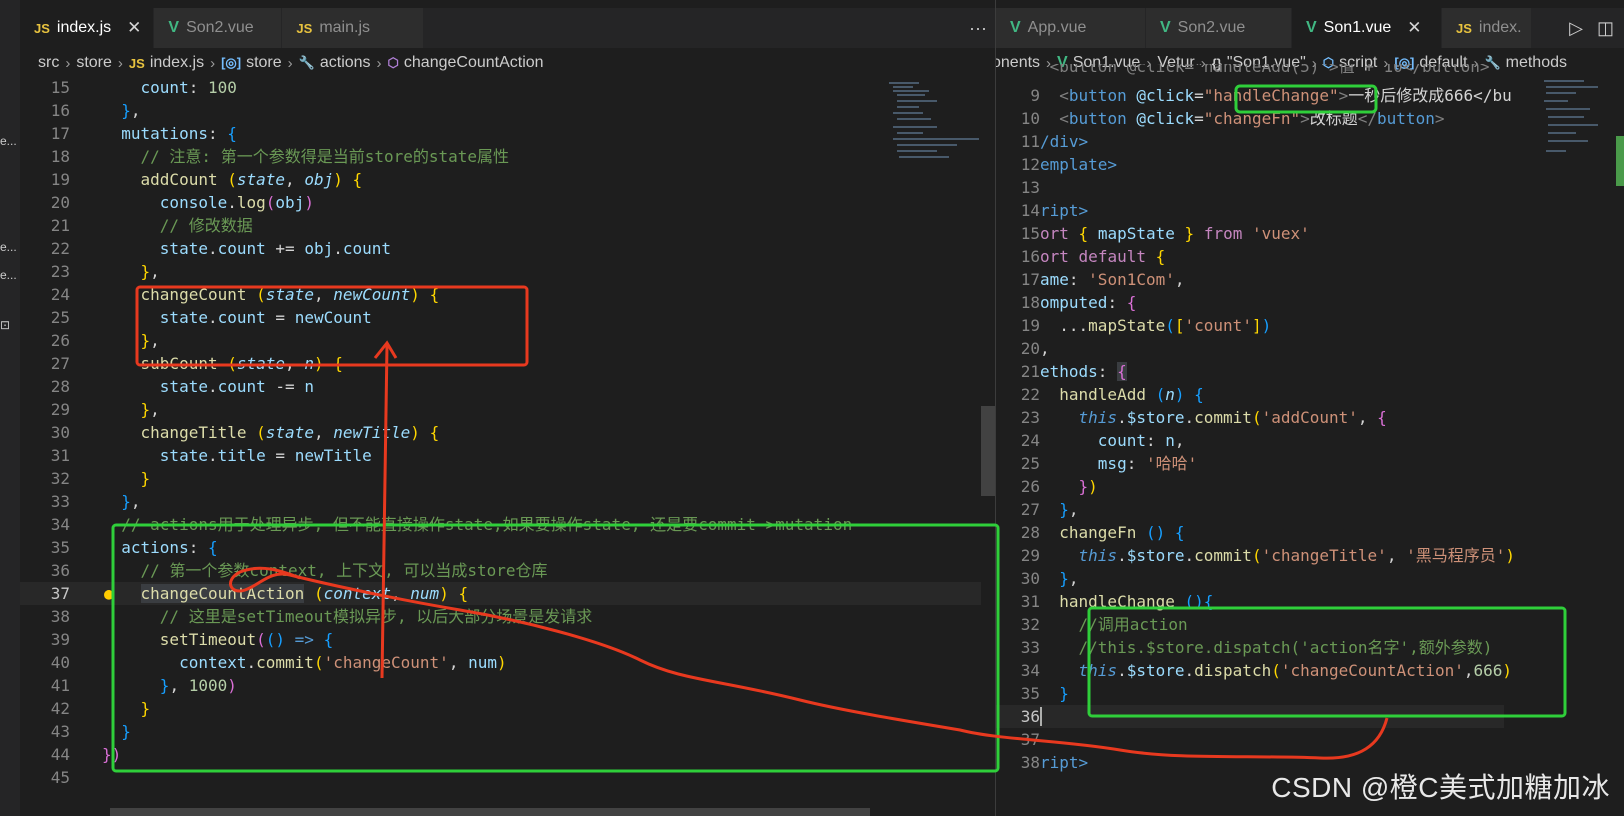 The height and width of the screenshot is (816, 1624). Describe the element at coordinates (192, 639) in the screenshot. I see `code-line: 39 setTimeout(() => {` at that location.